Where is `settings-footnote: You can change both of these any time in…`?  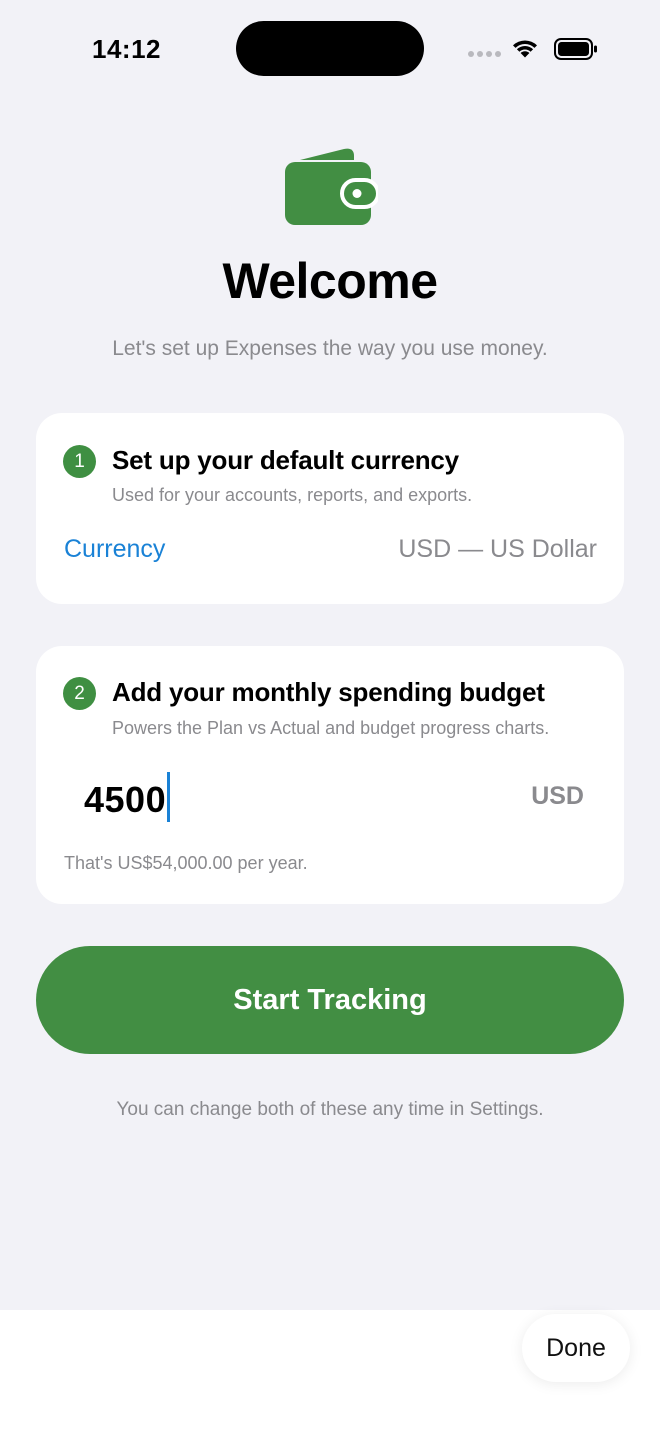
settings-footnote: You can change both of these any time in… is located at coordinates (330, 1109).